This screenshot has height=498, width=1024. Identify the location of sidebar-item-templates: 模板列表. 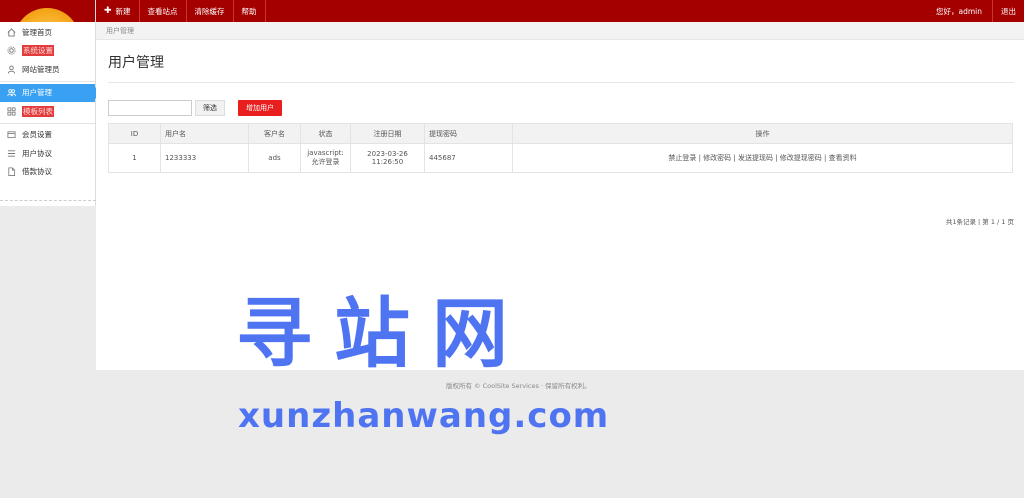
(47, 111).